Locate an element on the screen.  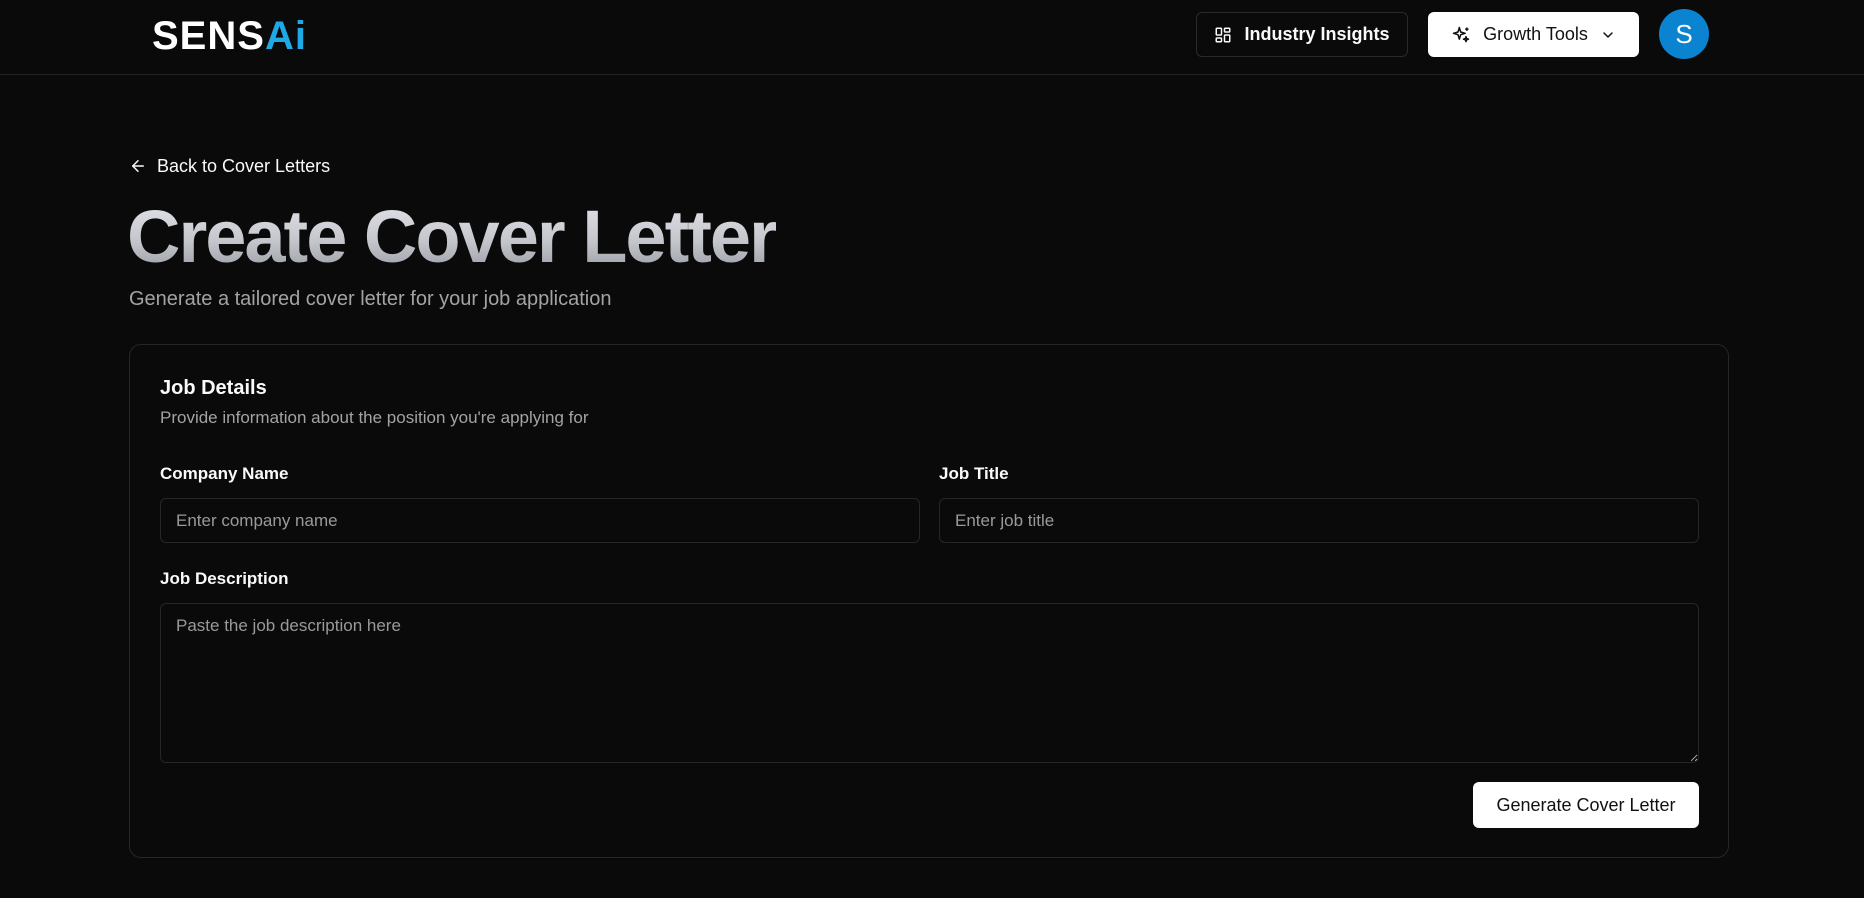
logo-text-sens: SENS is located at coordinates (208, 36).